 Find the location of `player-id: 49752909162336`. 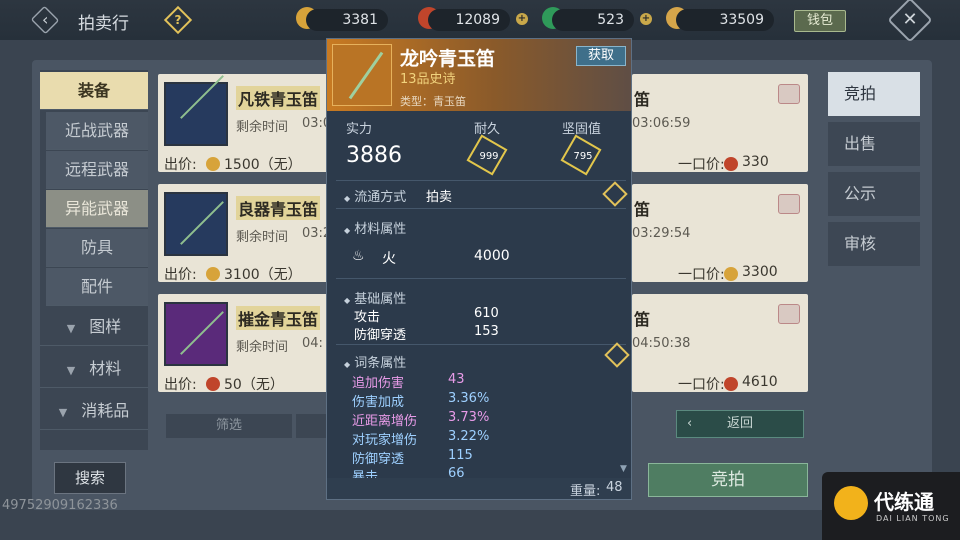

player-id: 49752909162336 is located at coordinates (60, 505).